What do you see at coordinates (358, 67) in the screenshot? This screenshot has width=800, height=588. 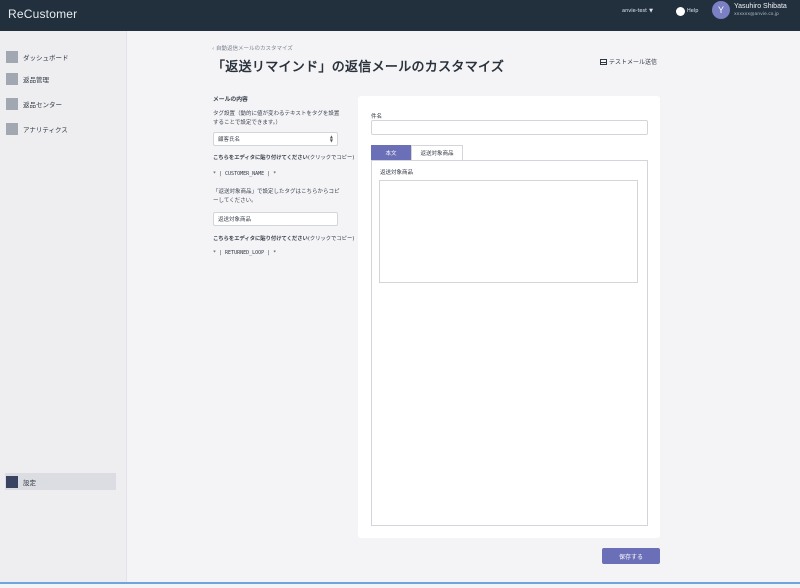 I see `page-title: 「返送リマインド」の返信メールのカスタマイズ` at bounding box center [358, 67].